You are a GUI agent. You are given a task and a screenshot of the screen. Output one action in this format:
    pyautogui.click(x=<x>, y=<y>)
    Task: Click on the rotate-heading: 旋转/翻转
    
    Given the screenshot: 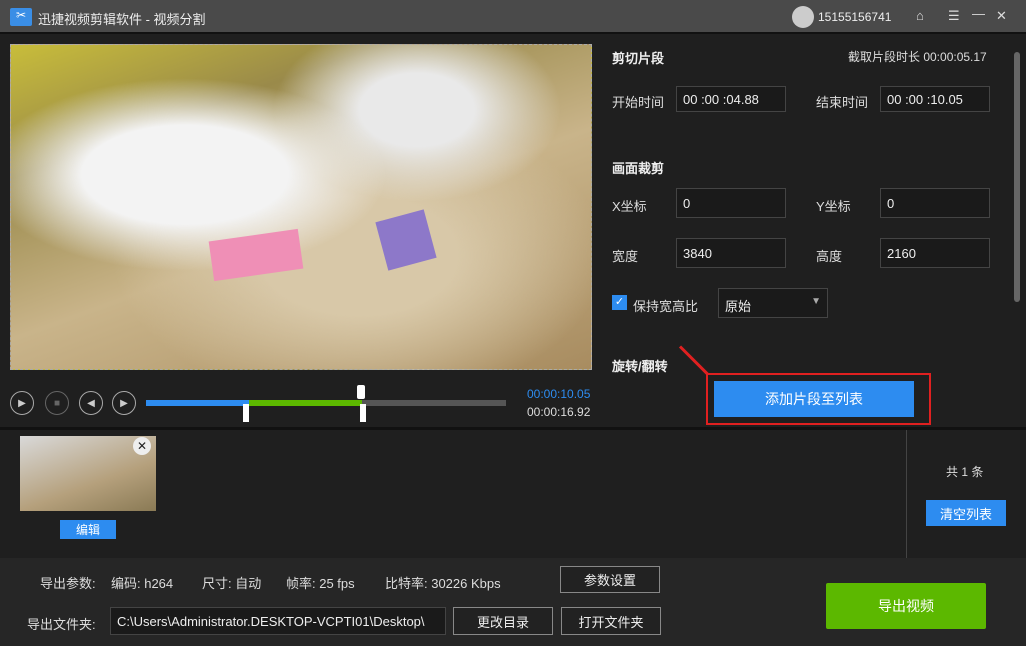 What is the action you would take?
    pyautogui.click(x=640, y=366)
    